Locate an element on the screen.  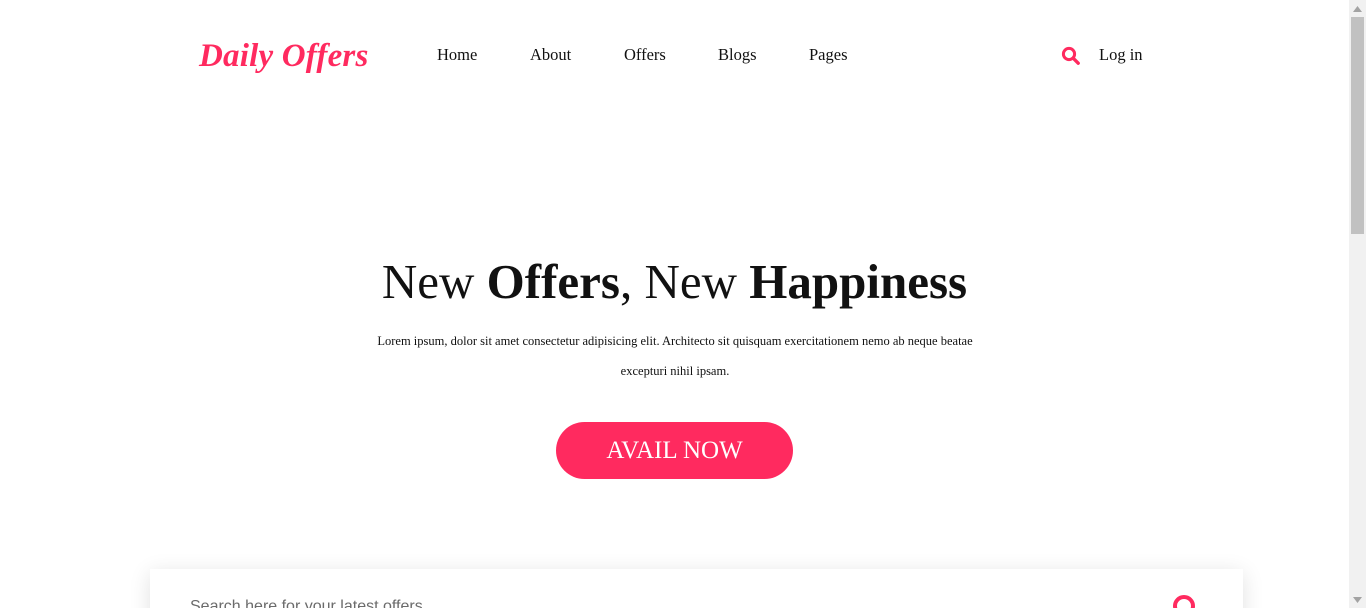
offer-search-button-icon is located at coordinates (1185, 600).